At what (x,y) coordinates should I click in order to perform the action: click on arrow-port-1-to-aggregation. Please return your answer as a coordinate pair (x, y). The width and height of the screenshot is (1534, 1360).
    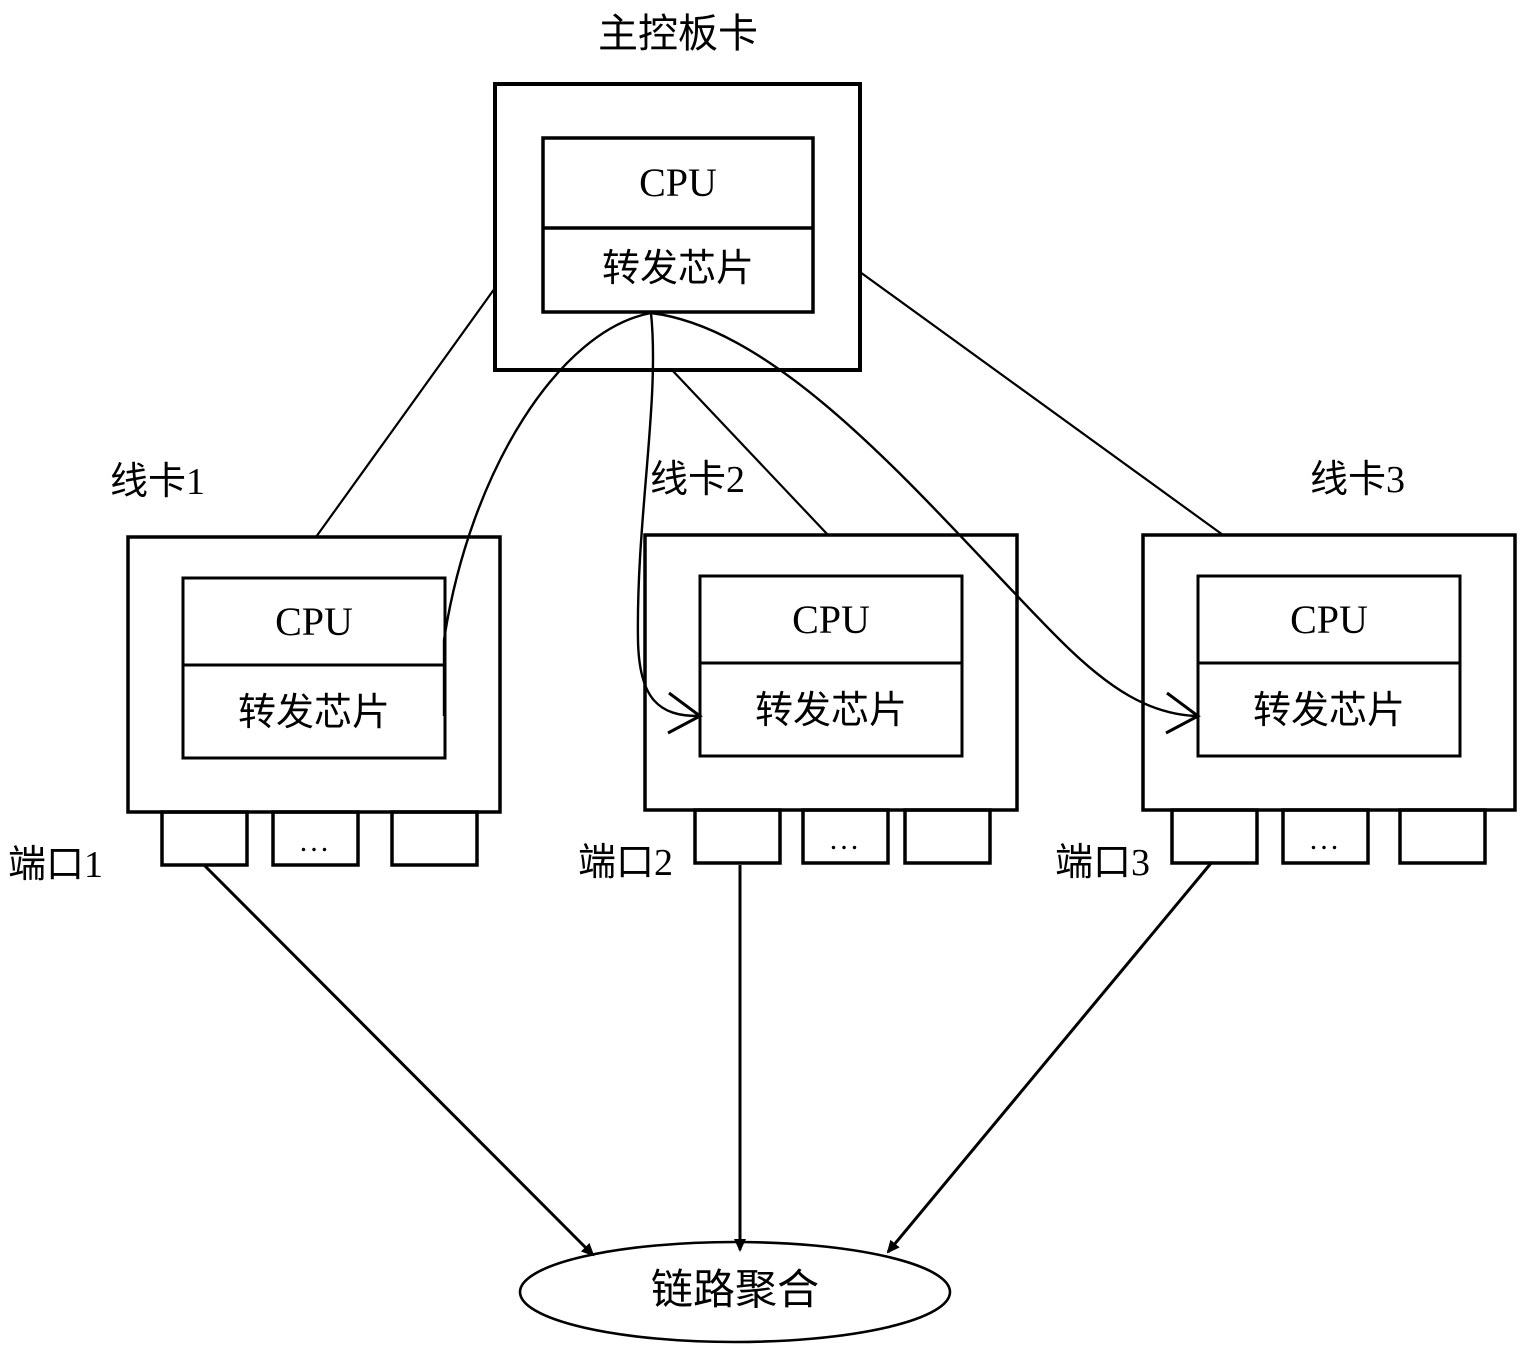
    Looking at the image, I should click on (398, 1060).